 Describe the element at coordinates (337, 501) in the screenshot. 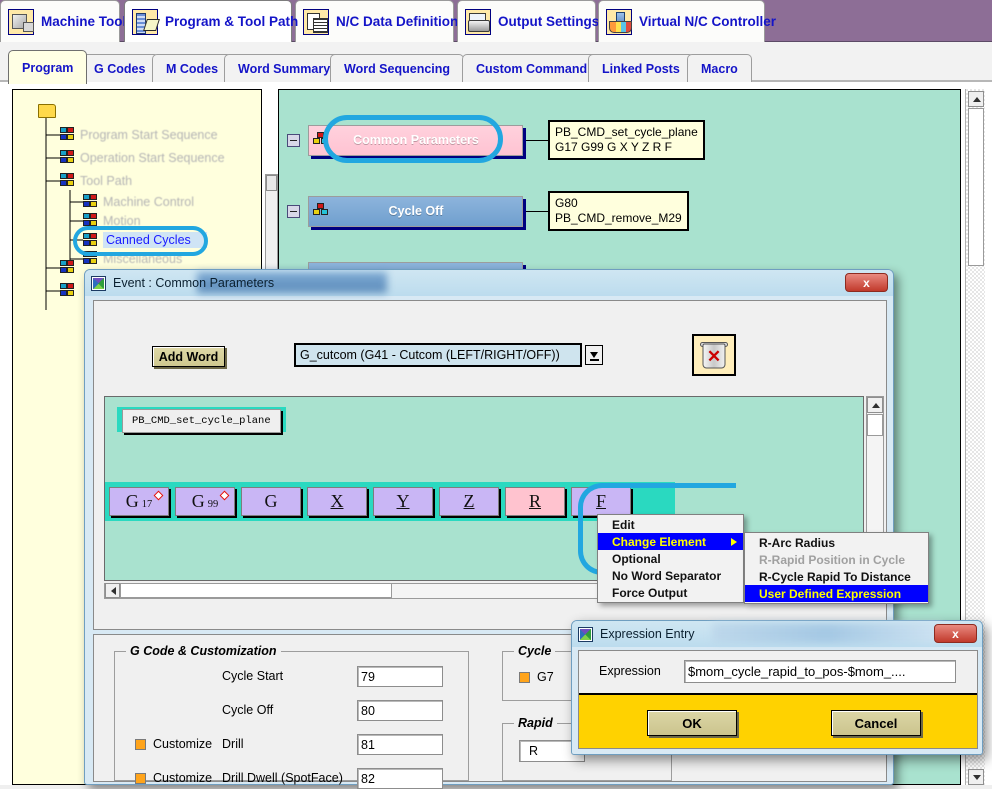

I see `word-button-x: X` at that location.